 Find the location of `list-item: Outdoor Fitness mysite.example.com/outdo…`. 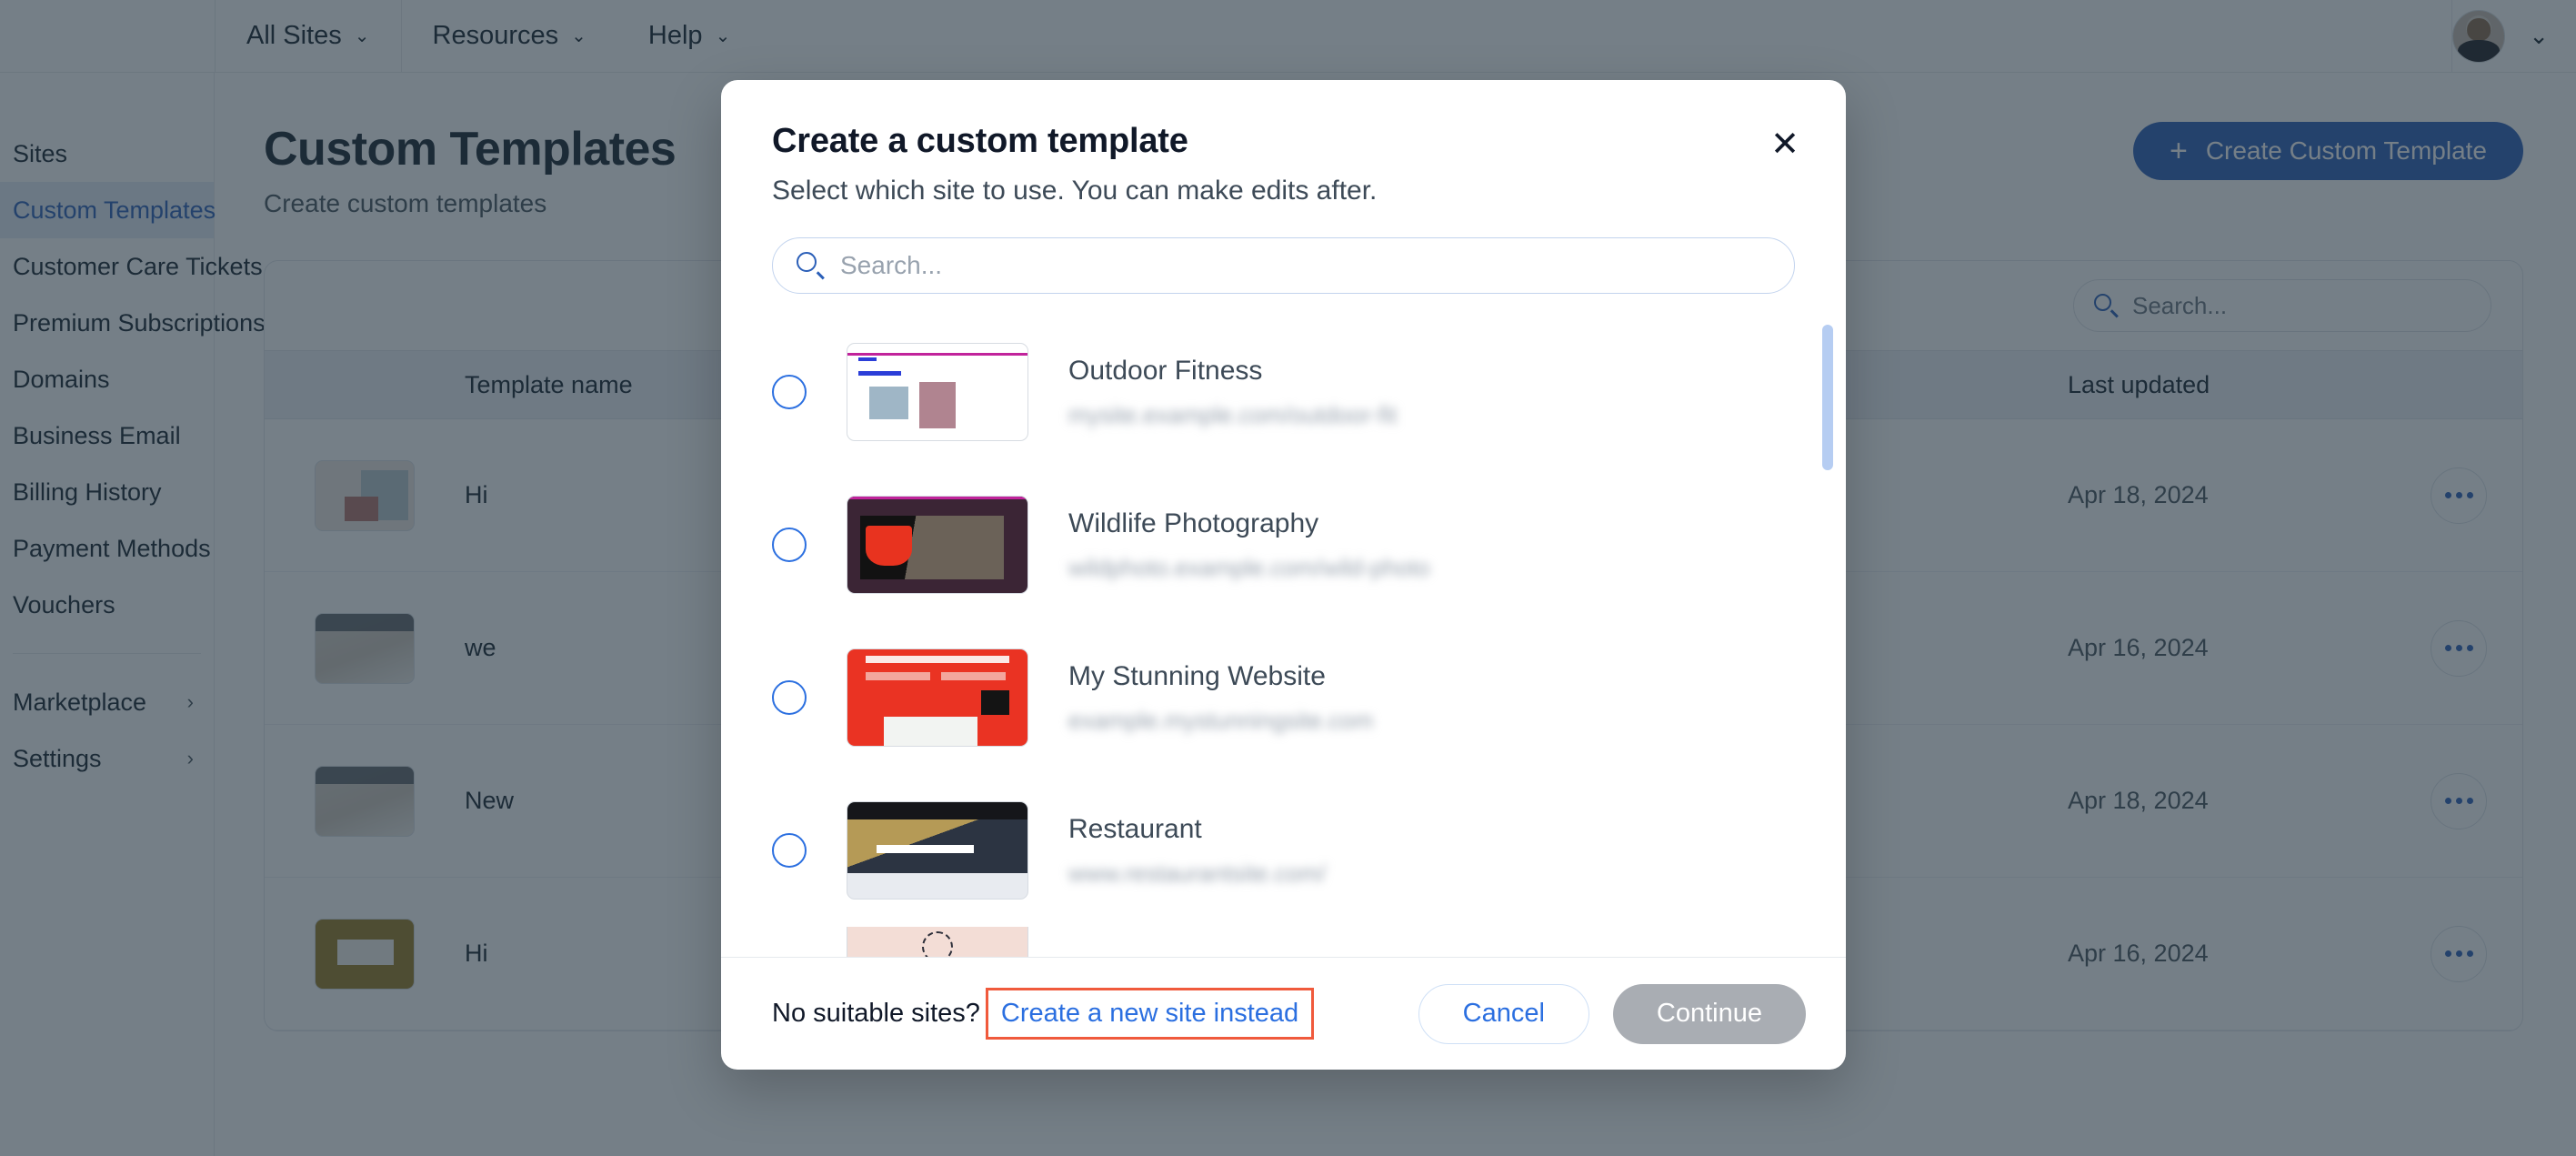

list-item: Outdoor Fitness mysite.example.com/outdo… is located at coordinates (1284, 392).